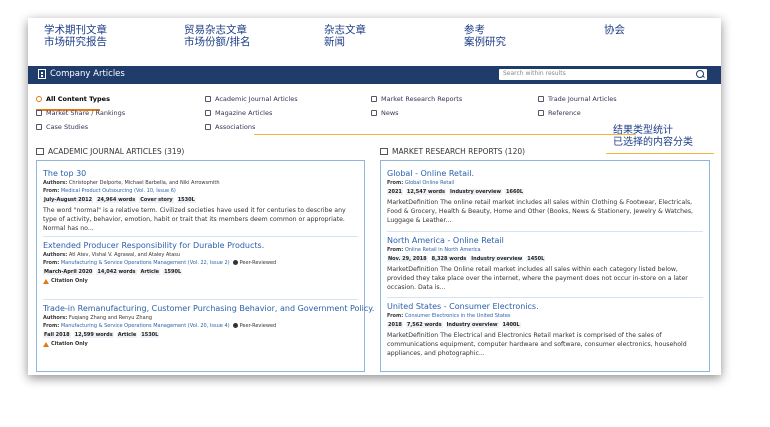 The width and height of the screenshot is (770, 427). I want to click on pie-chart-icon, so click(39, 113).